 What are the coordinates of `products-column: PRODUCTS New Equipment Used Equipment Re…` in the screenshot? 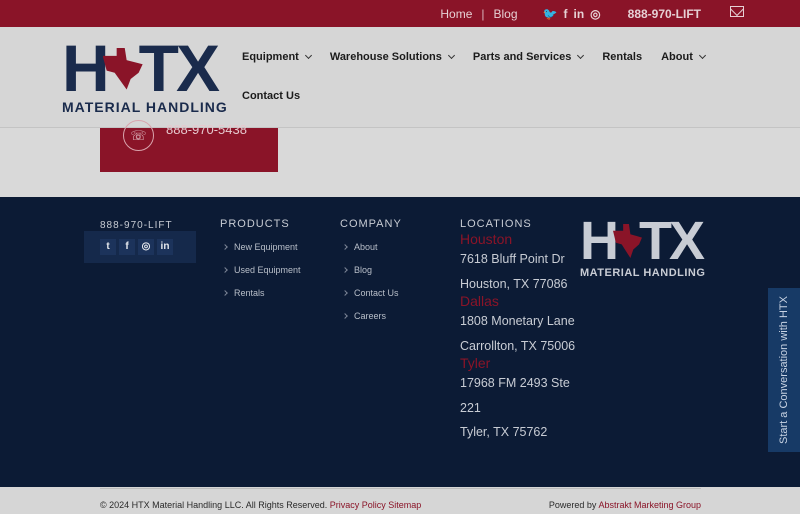 It's located at (260, 264).